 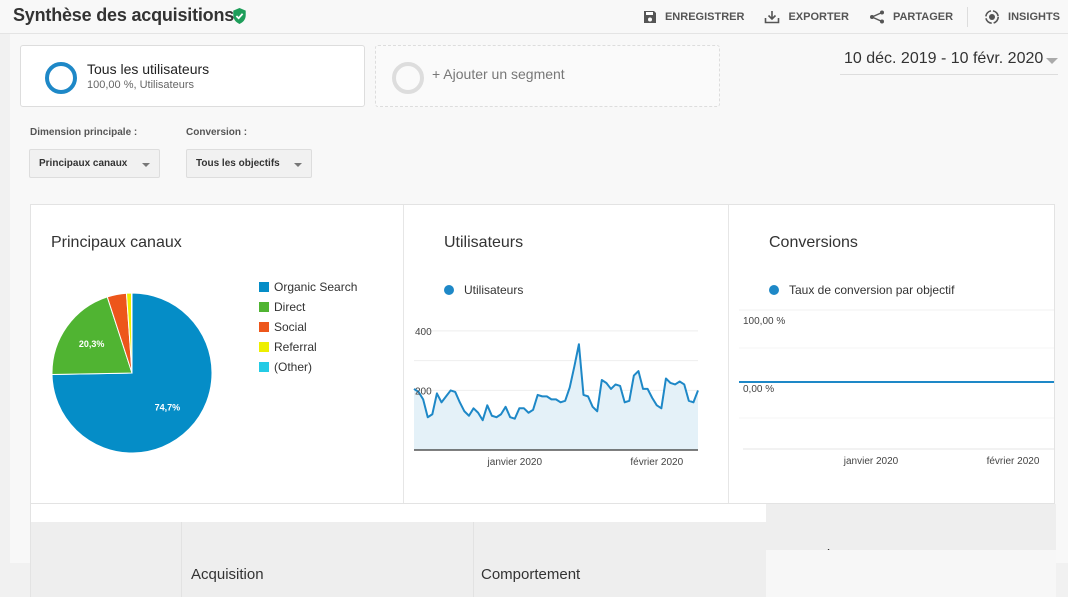 What do you see at coordinates (423, 332) in the screenshot?
I see `y-tick-label: 400` at bounding box center [423, 332].